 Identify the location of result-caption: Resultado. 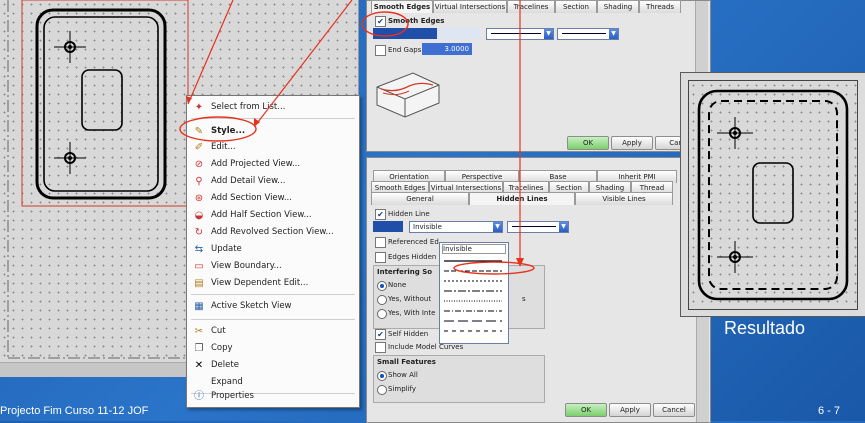
(765, 328).